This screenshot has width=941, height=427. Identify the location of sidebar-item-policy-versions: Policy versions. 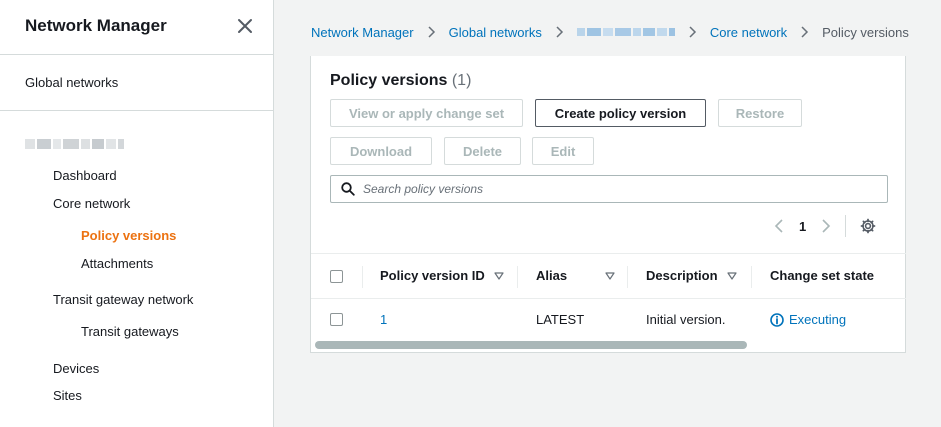
(128, 235).